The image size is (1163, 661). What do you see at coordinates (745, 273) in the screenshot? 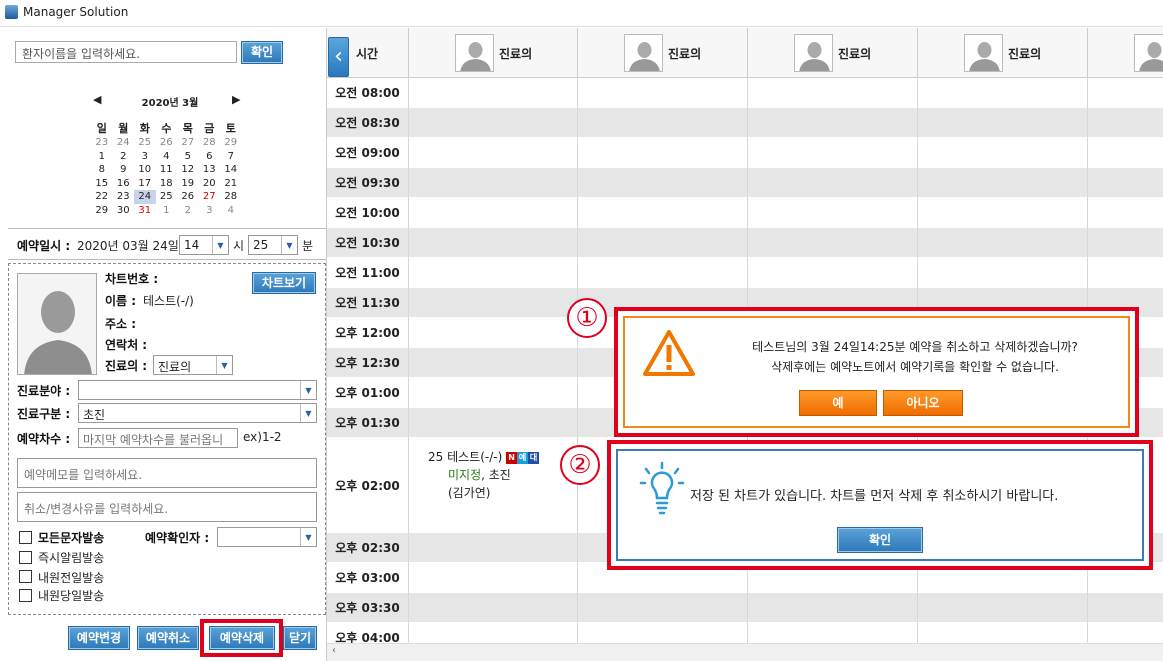
I see `time-slot-row: 오전 11:00` at bounding box center [745, 273].